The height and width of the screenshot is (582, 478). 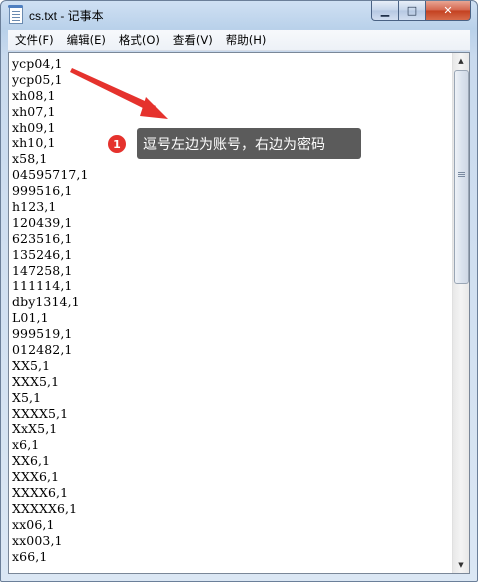 What do you see at coordinates (192, 40) in the screenshot?
I see `menu-view: 查看(V)` at bounding box center [192, 40].